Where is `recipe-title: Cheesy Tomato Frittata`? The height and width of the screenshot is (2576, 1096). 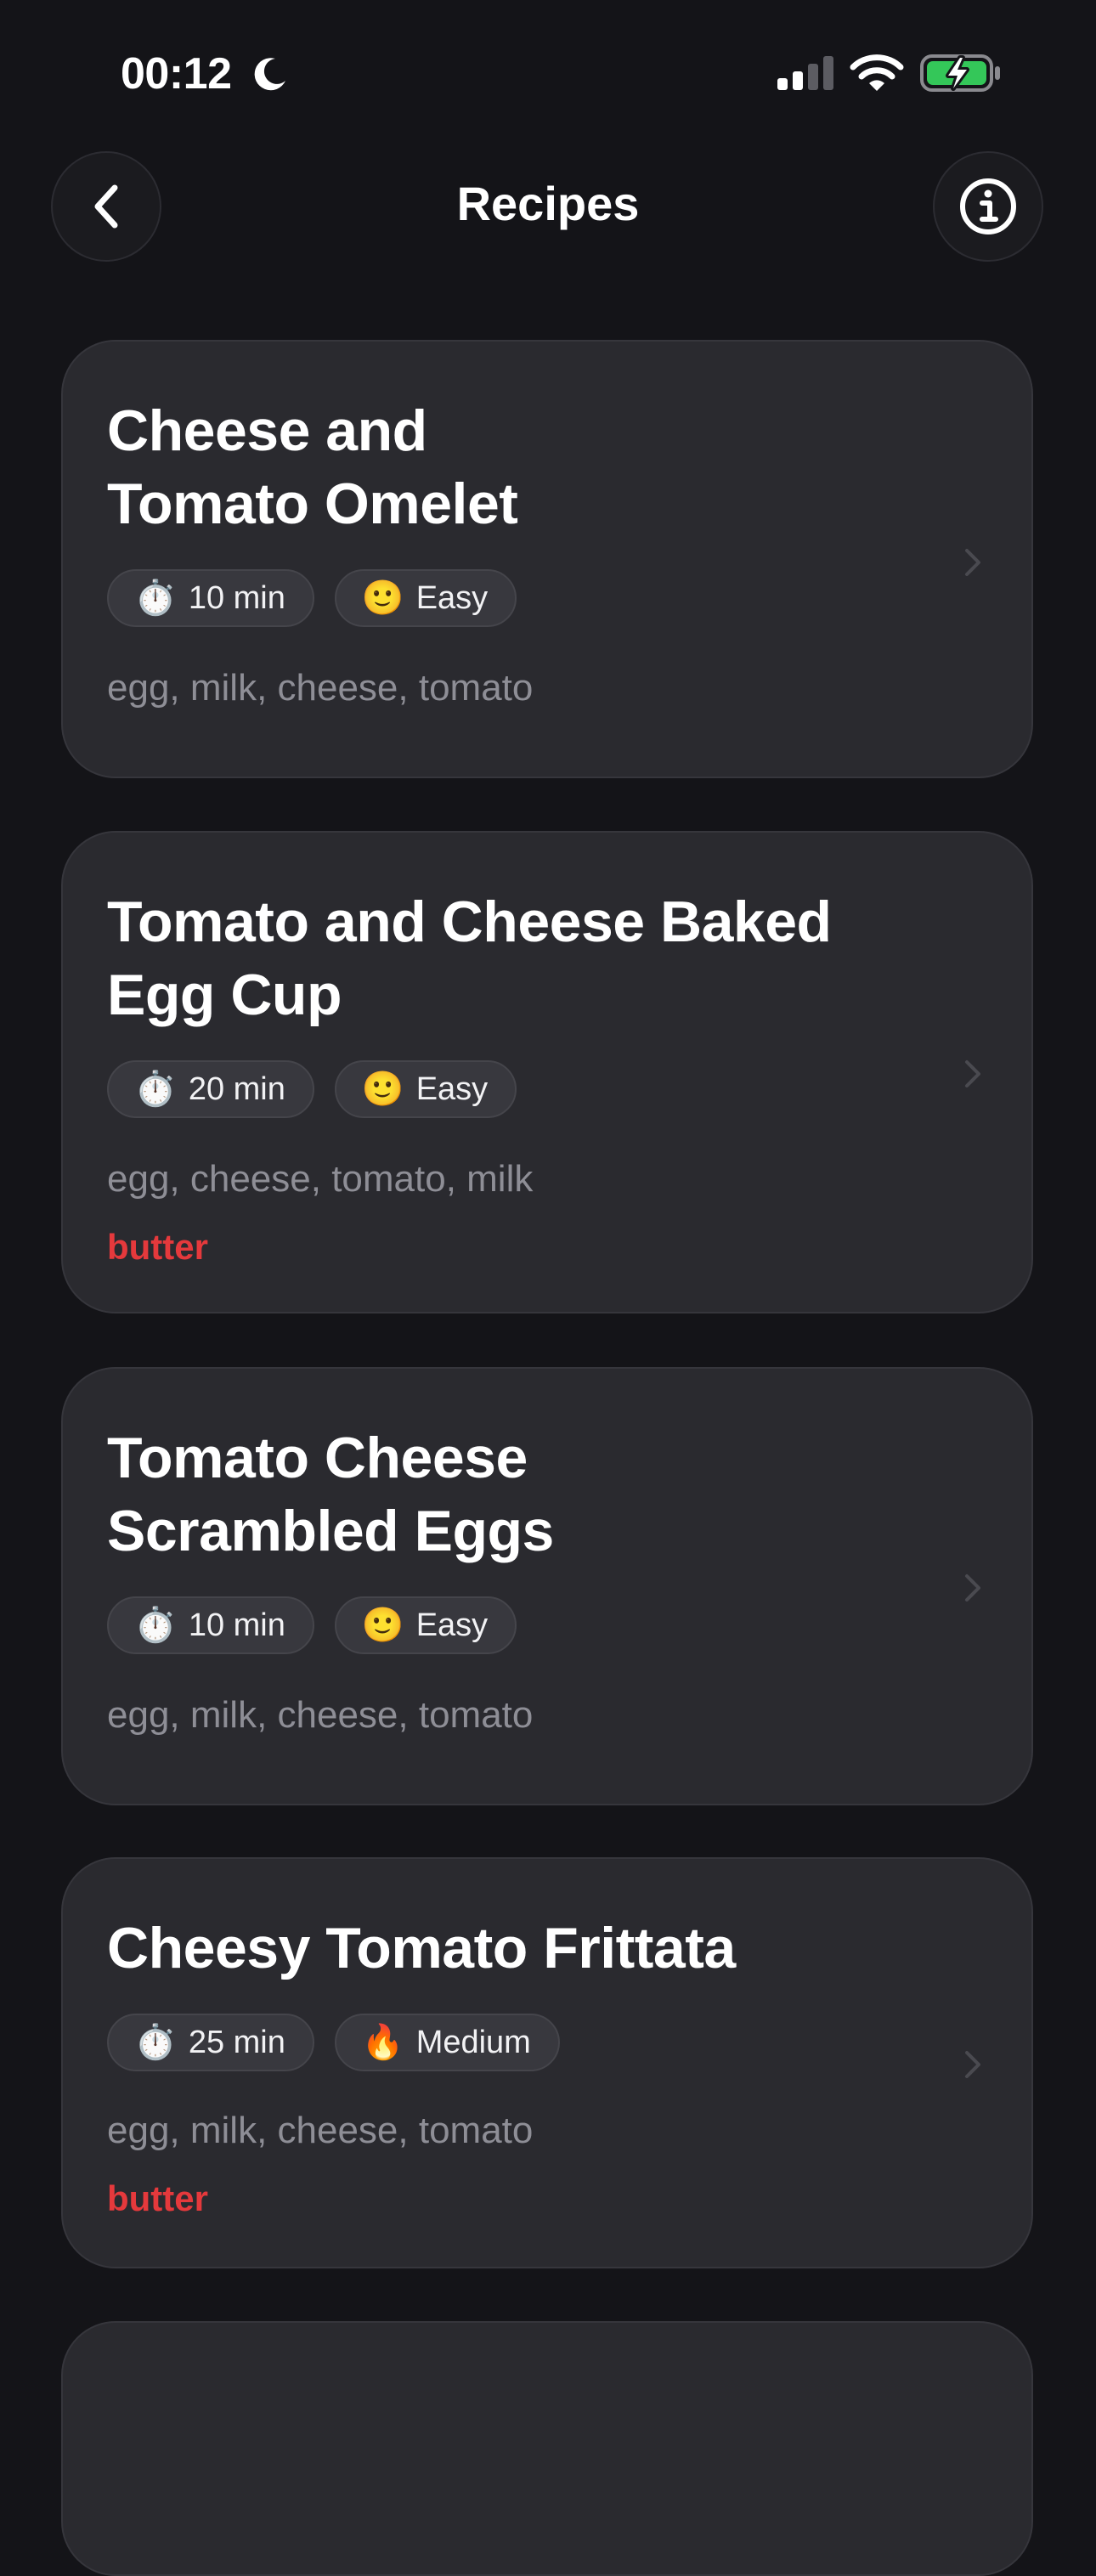
recipe-title: Cheesy Tomato Frittata is located at coordinates (422, 1948).